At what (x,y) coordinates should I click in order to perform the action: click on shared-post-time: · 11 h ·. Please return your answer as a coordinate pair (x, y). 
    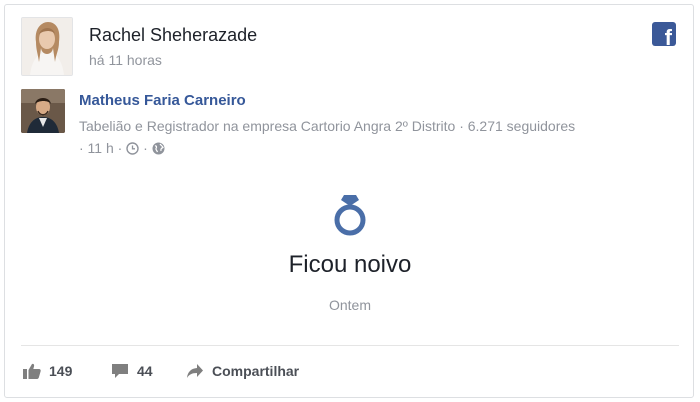
    Looking at the image, I should click on (100, 148).